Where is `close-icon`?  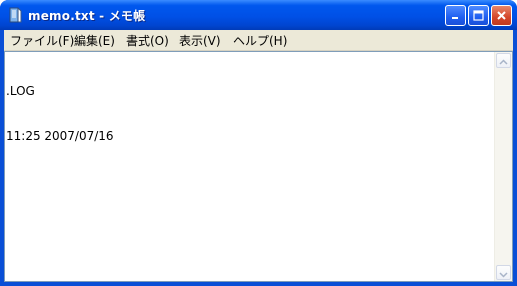
close-icon is located at coordinates (501, 15).